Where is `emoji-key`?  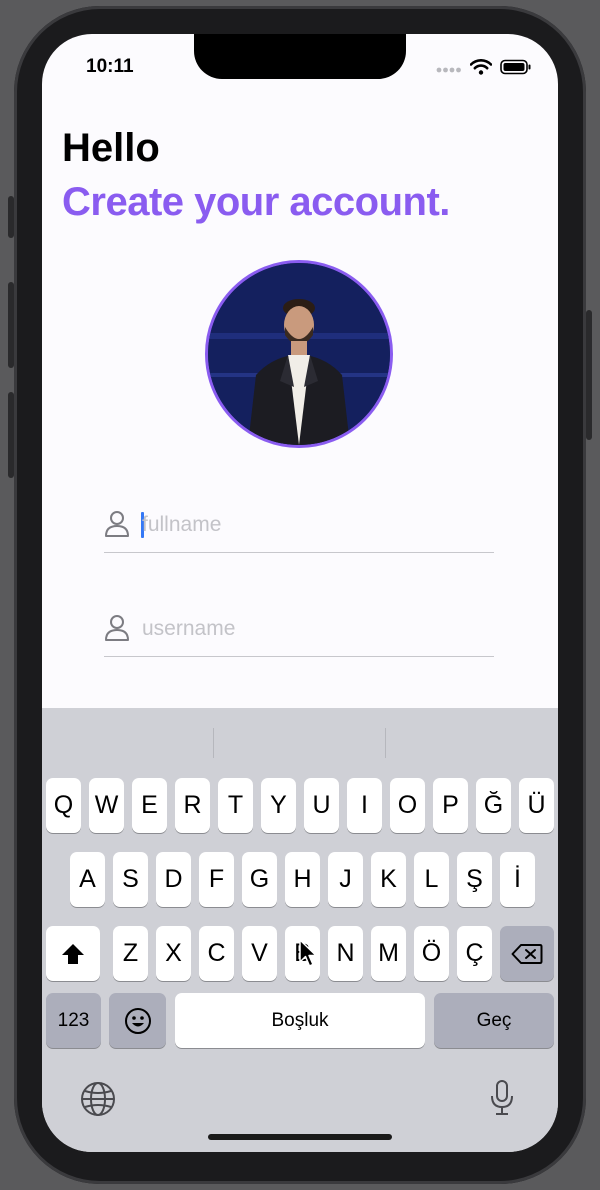
emoji-key is located at coordinates (137, 1020).